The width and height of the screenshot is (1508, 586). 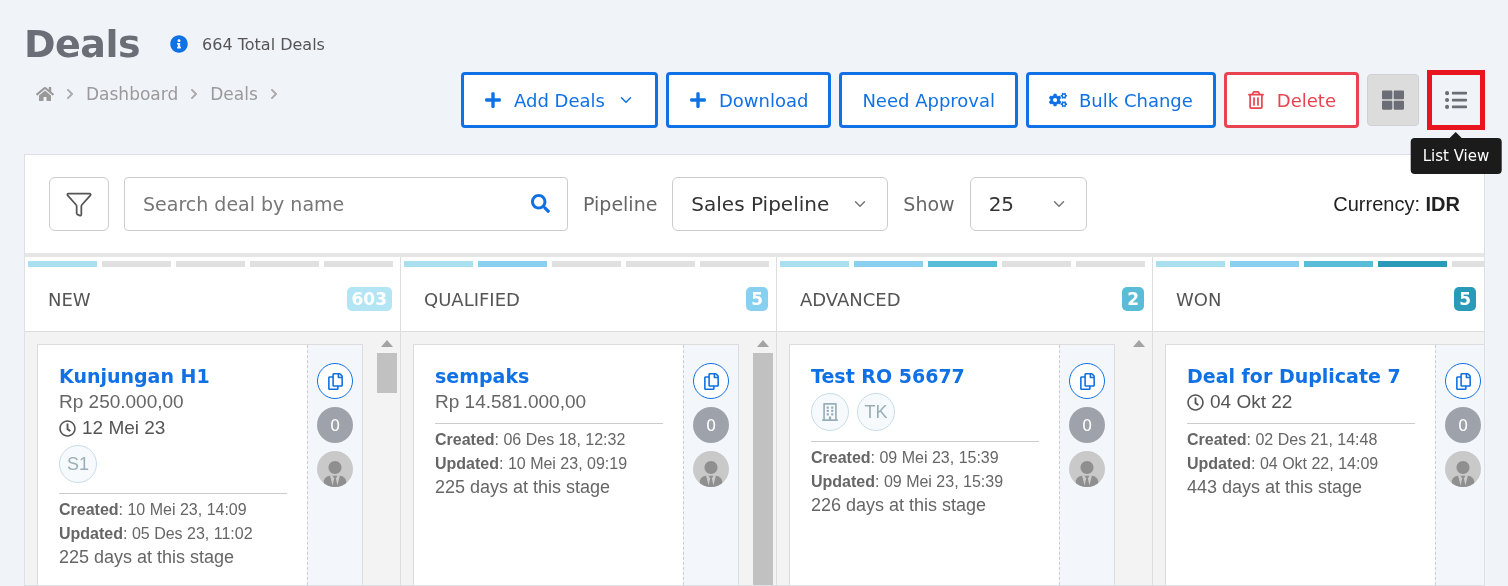 I want to click on list-icon, so click(x=1456, y=100).